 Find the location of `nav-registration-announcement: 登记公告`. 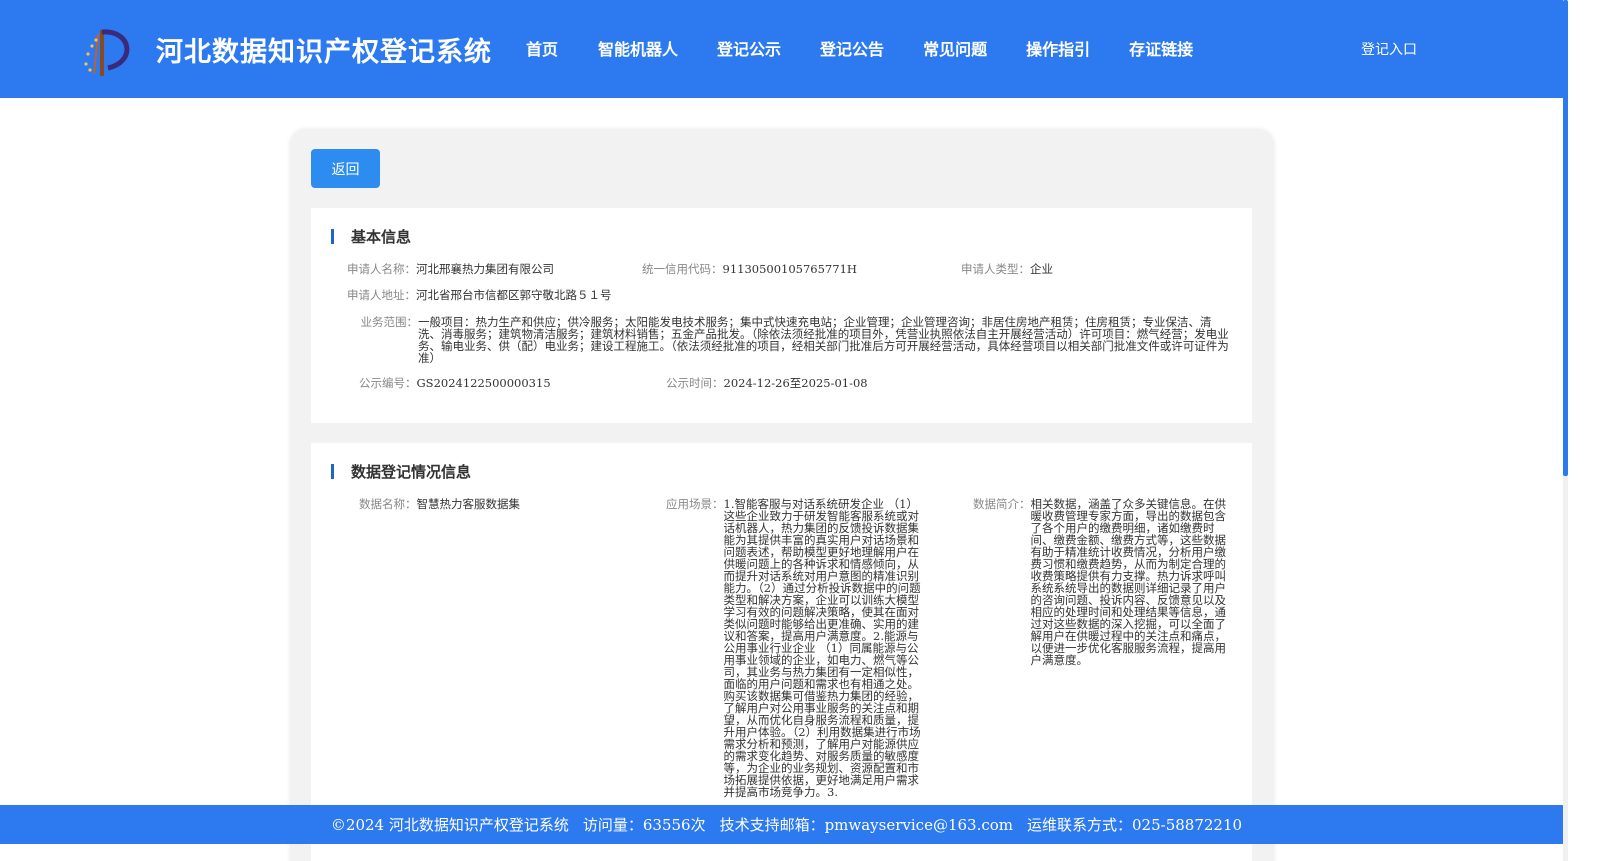

nav-registration-announcement: 登记公告 is located at coordinates (852, 48).